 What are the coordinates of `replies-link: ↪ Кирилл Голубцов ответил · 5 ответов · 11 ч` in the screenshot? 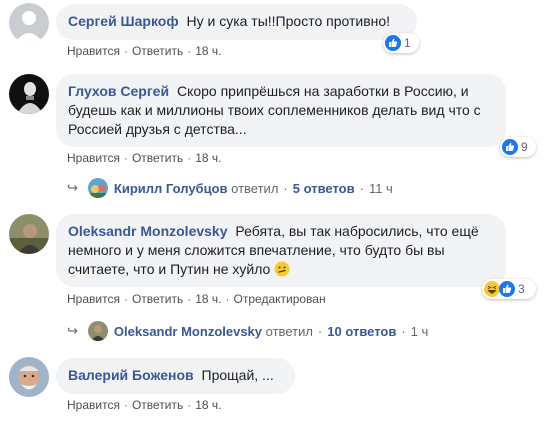 It's located at (230, 188).